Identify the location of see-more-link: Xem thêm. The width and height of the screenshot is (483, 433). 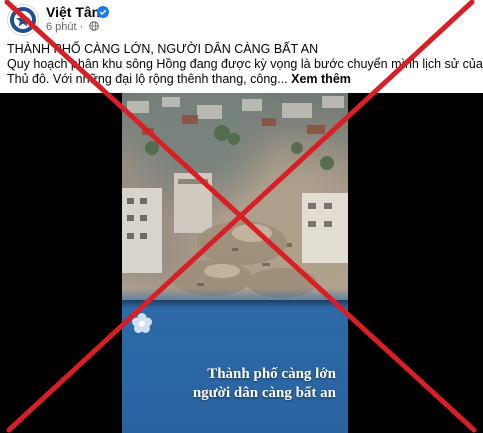
(321, 79).